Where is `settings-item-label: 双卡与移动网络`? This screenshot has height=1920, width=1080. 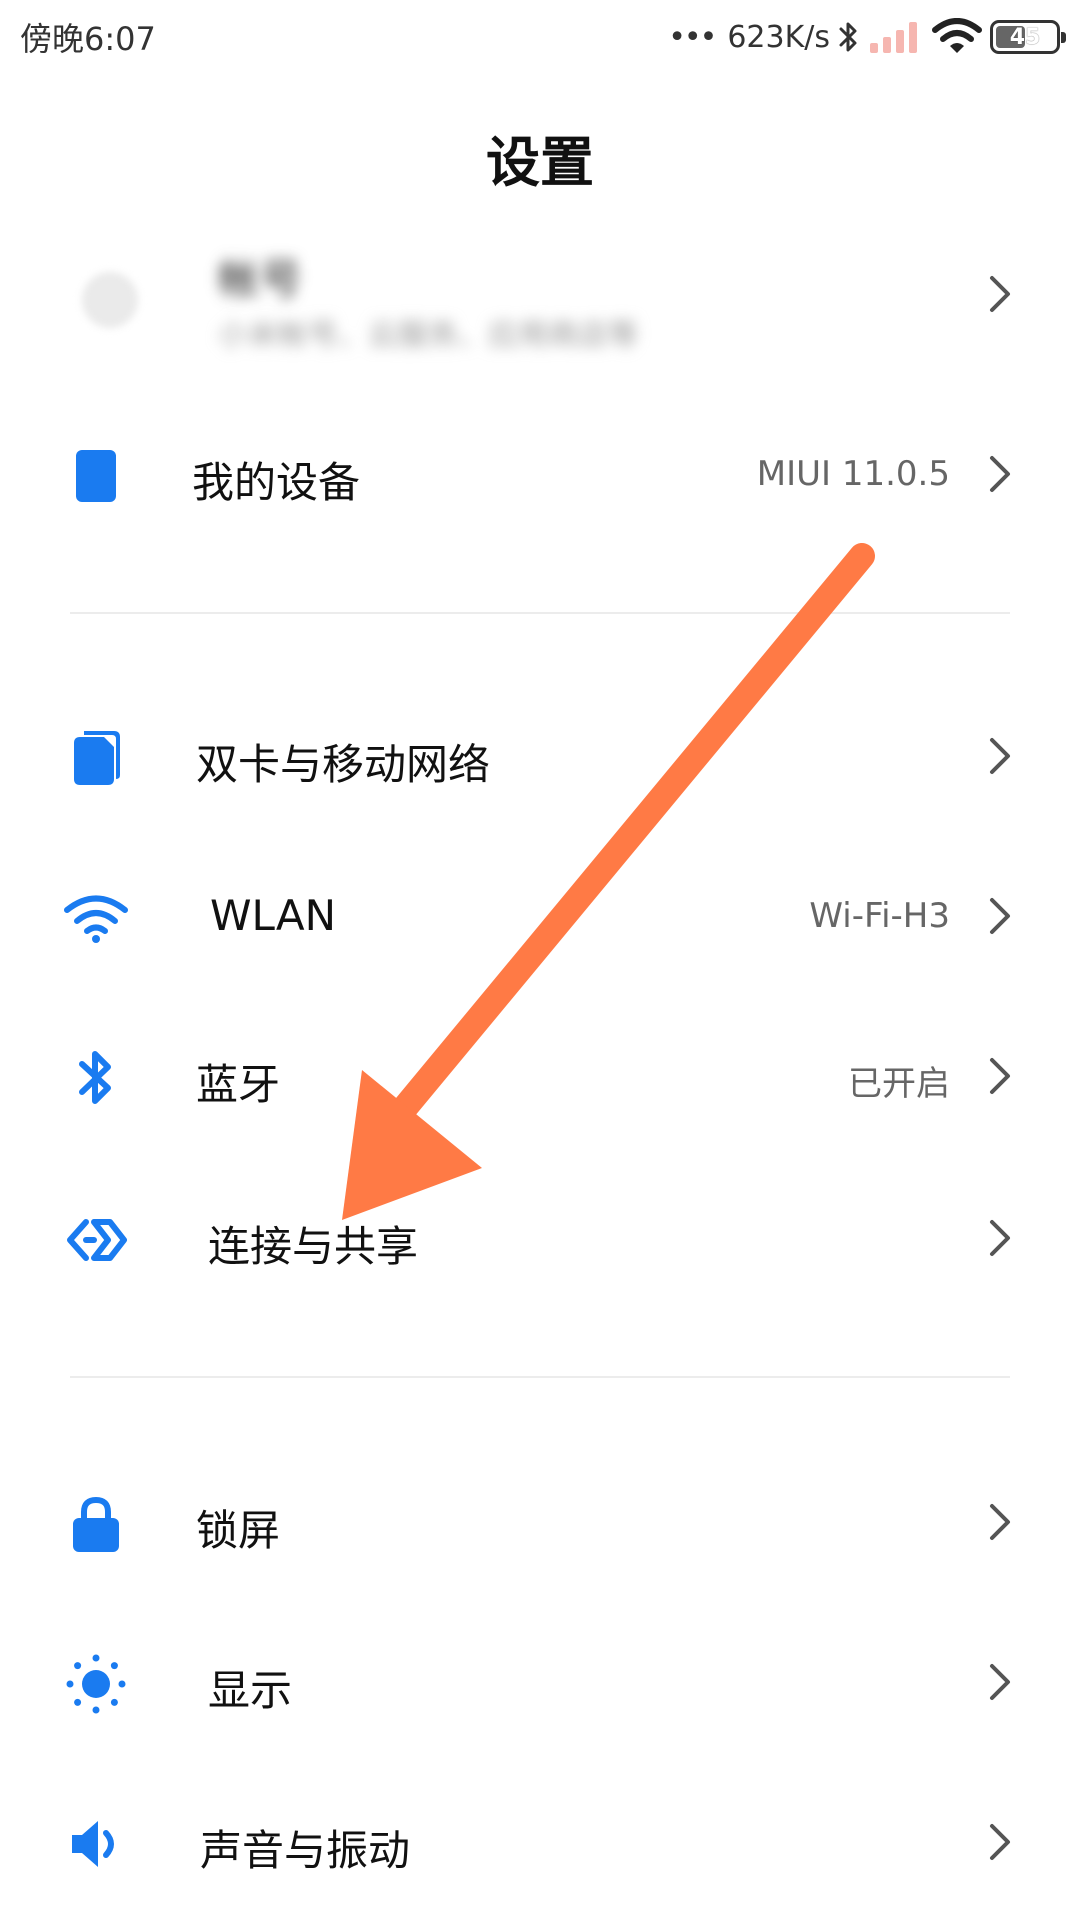
settings-item-label: 双卡与移动网络 is located at coordinates (343, 764).